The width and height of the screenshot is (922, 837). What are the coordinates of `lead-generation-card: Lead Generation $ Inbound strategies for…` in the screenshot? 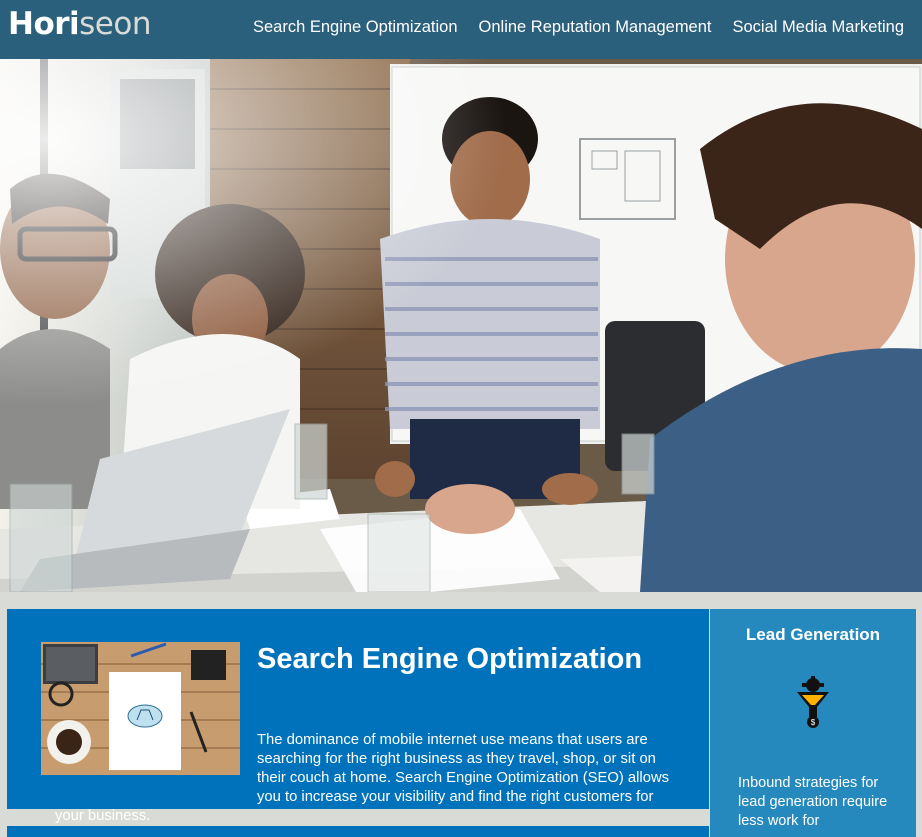 It's located at (813, 723).